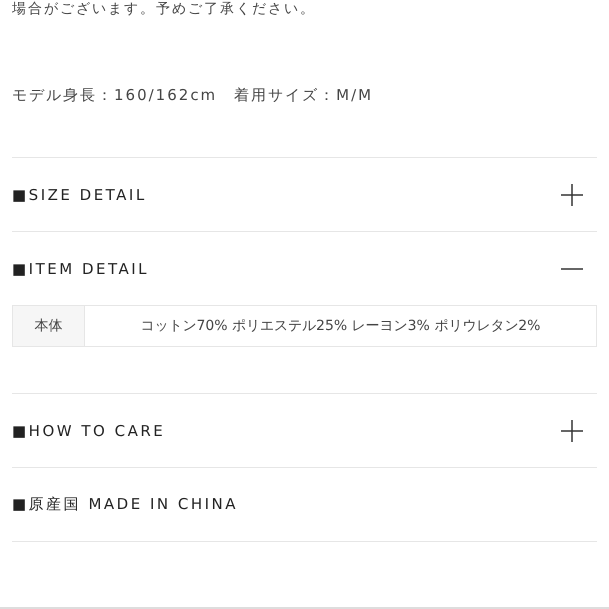 The height and width of the screenshot is (609, 609). What do you see at coordinates (79, 195) in the screenshot?
I see `section-title: ■SIZE DETAIL` at bounding box center [79, 195].